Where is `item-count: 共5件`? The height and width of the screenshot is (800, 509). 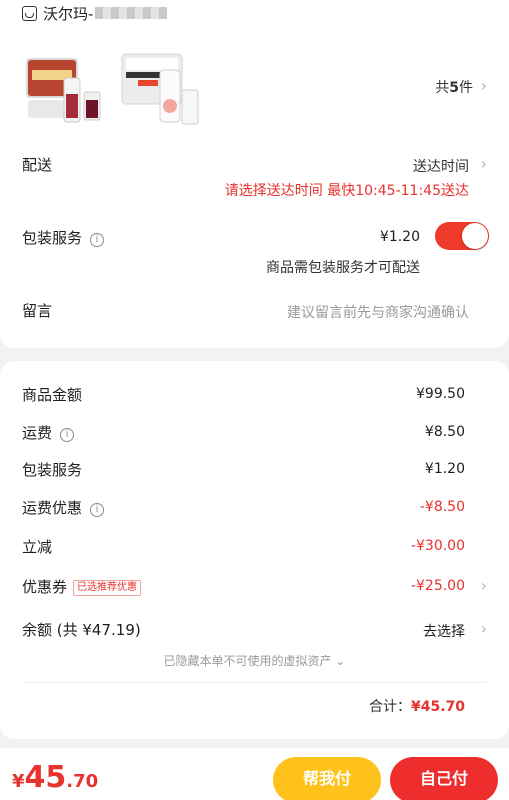
item-count: 共5件 is located at coordinates (454, 87).